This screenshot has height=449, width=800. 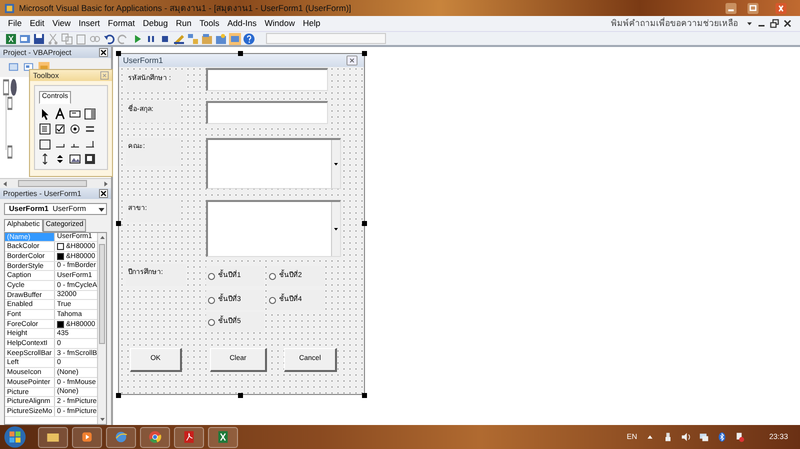 What do you see at coordinates (75, 128) in the screenshot?
I see `option-button-tool-icon` at bounding box center [75, 128].